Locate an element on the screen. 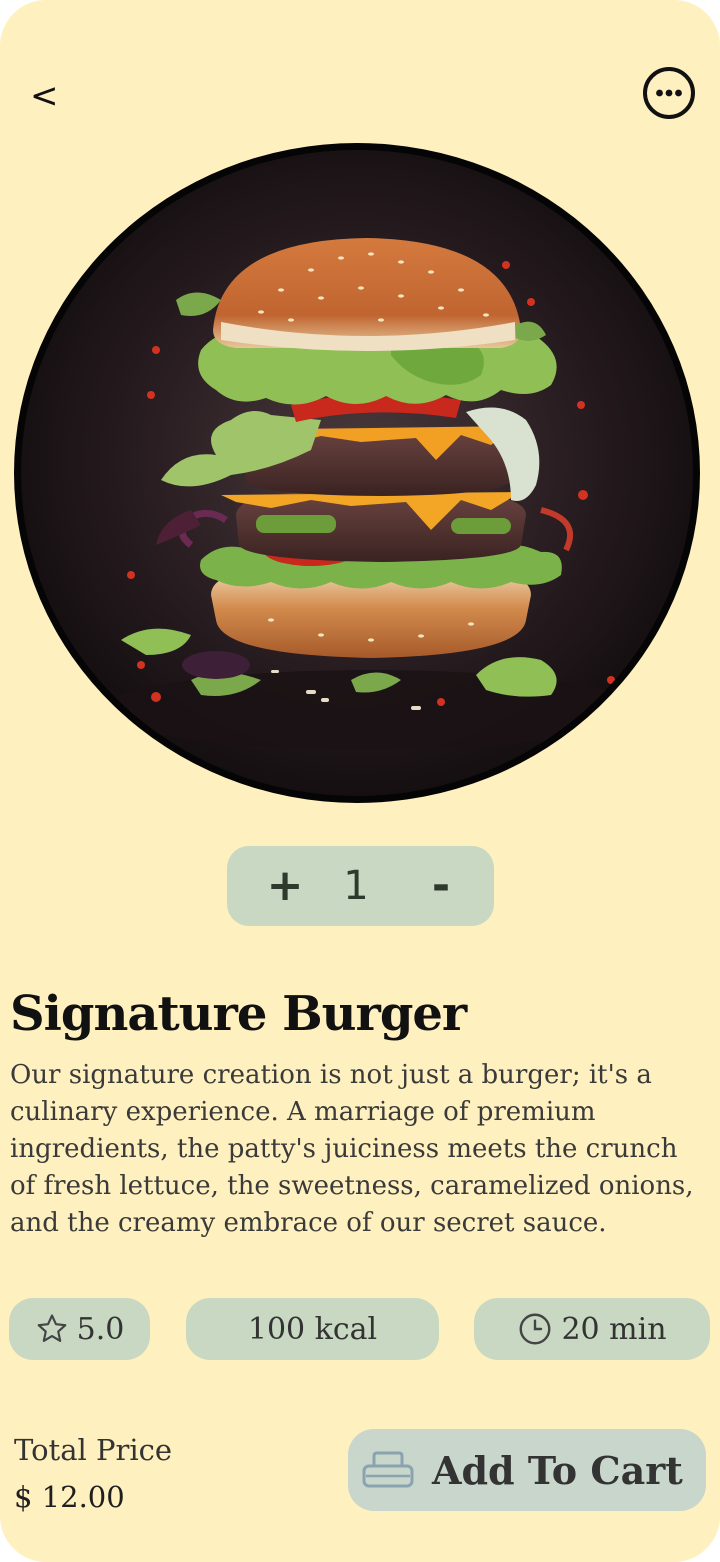  back-button: < is located at coordinates (50, 96).